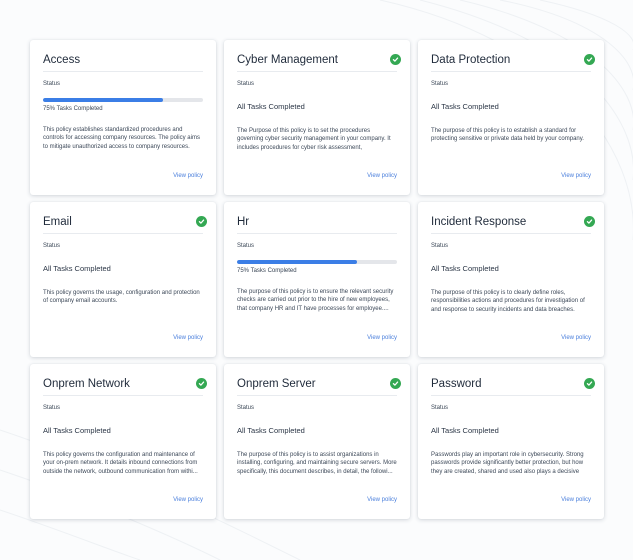 The width and height of the screenshot is (633, 560). Describe the element at coordinates (123, 224) in the screenshot. I see `policy-title: Email` at that location.